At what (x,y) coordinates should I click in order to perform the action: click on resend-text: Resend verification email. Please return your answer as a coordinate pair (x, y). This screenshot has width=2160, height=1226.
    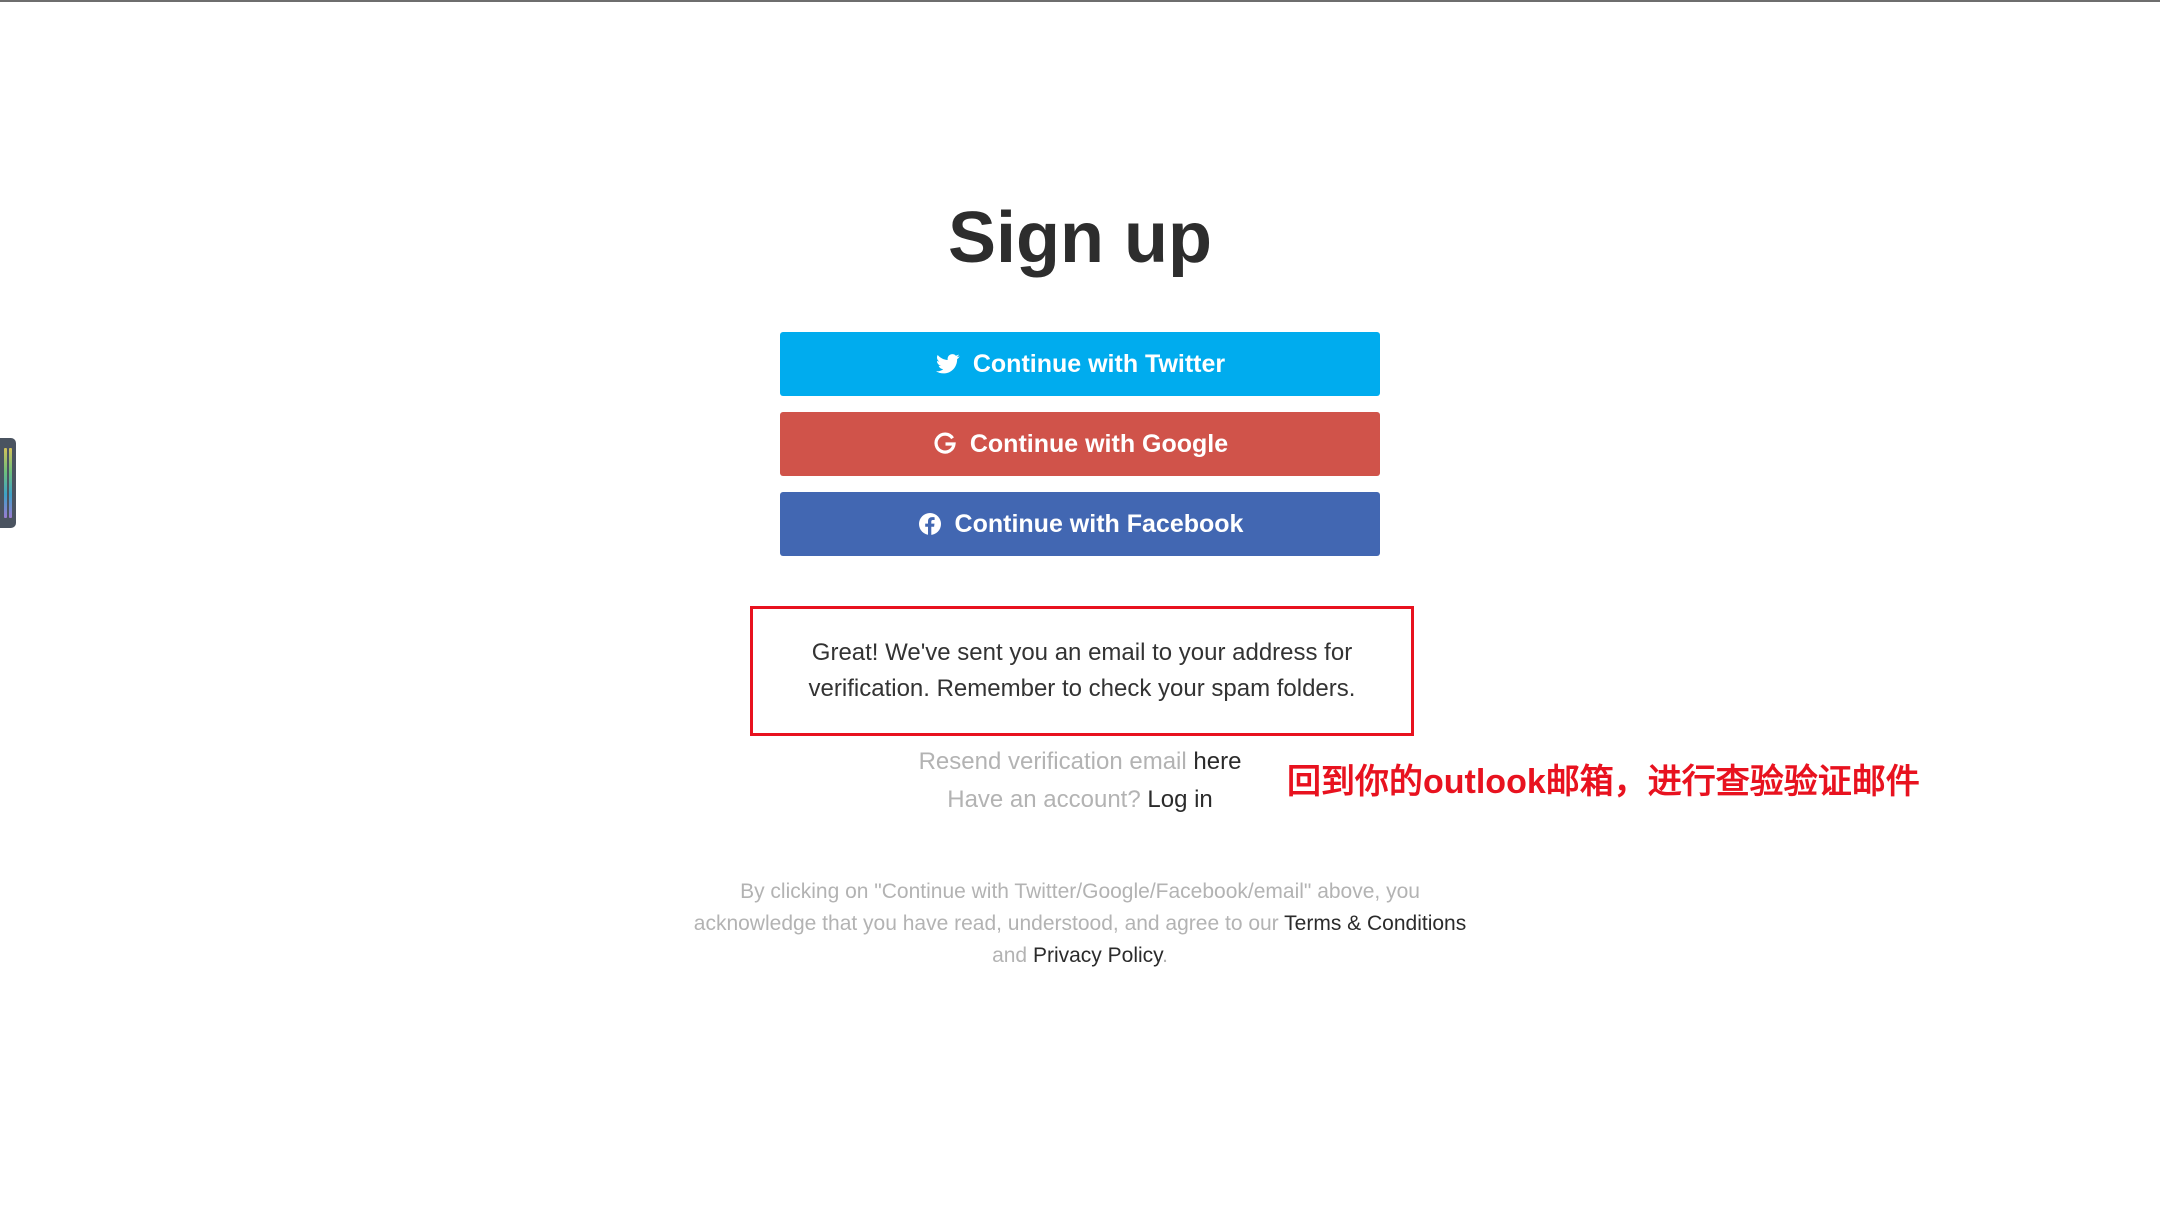
    Looking at the image, I should click on (1052, 761).